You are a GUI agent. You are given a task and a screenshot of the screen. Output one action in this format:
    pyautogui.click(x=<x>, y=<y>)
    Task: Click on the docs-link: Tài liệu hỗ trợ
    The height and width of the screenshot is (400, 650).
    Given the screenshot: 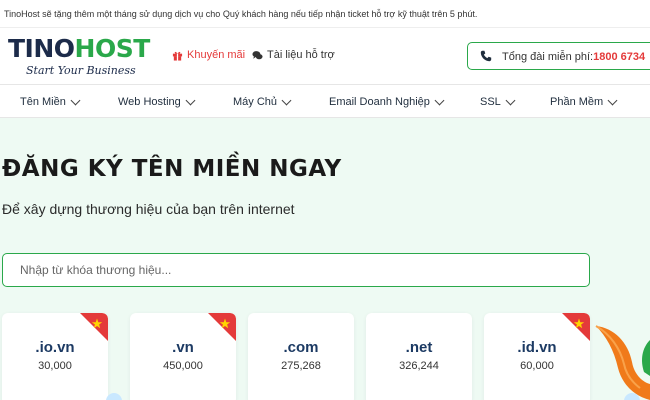 What is the action you would take?
    pyautogui.click(x=293, y=55)
    